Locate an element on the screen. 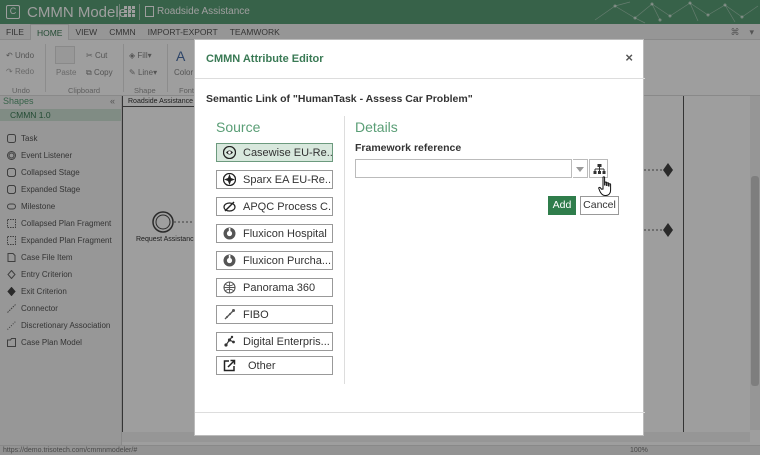 This screenshot has width=760, height=455. source-item-fluxicon-hospital: Fluxicon Hospital is located at coordinates (274, 233).